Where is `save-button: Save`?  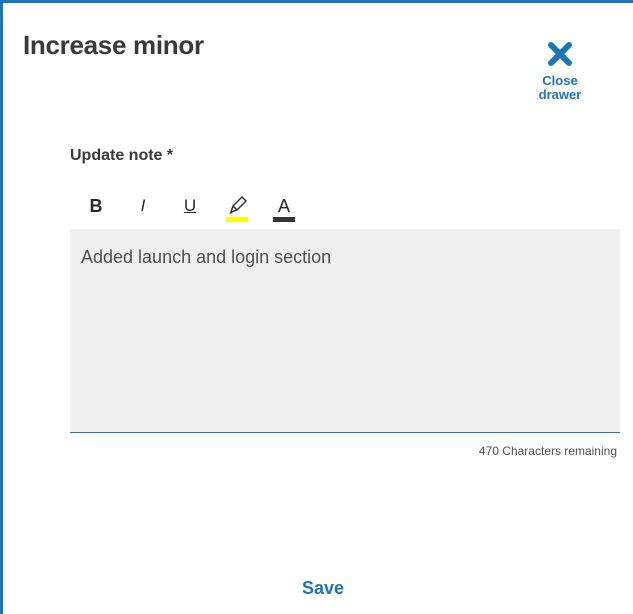
save-button: Save is located at coordinates (323, 588).